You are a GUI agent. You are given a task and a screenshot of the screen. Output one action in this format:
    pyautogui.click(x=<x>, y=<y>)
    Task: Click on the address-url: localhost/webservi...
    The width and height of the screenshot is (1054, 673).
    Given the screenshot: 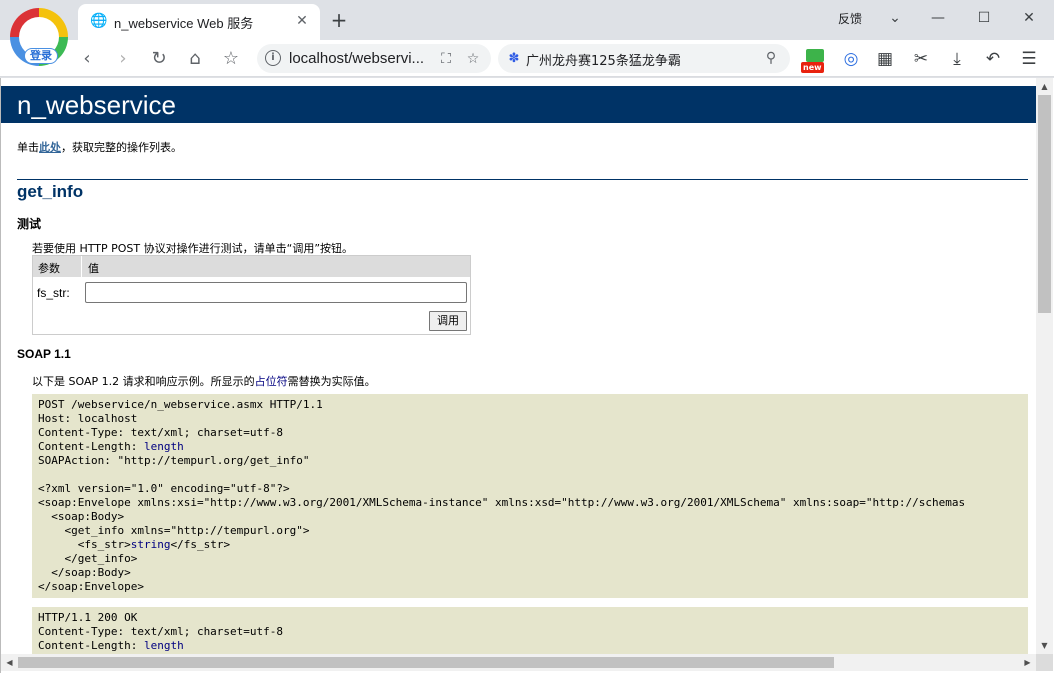 What is the action you would take?
    pyautogui.click(x=356, y=58)
    